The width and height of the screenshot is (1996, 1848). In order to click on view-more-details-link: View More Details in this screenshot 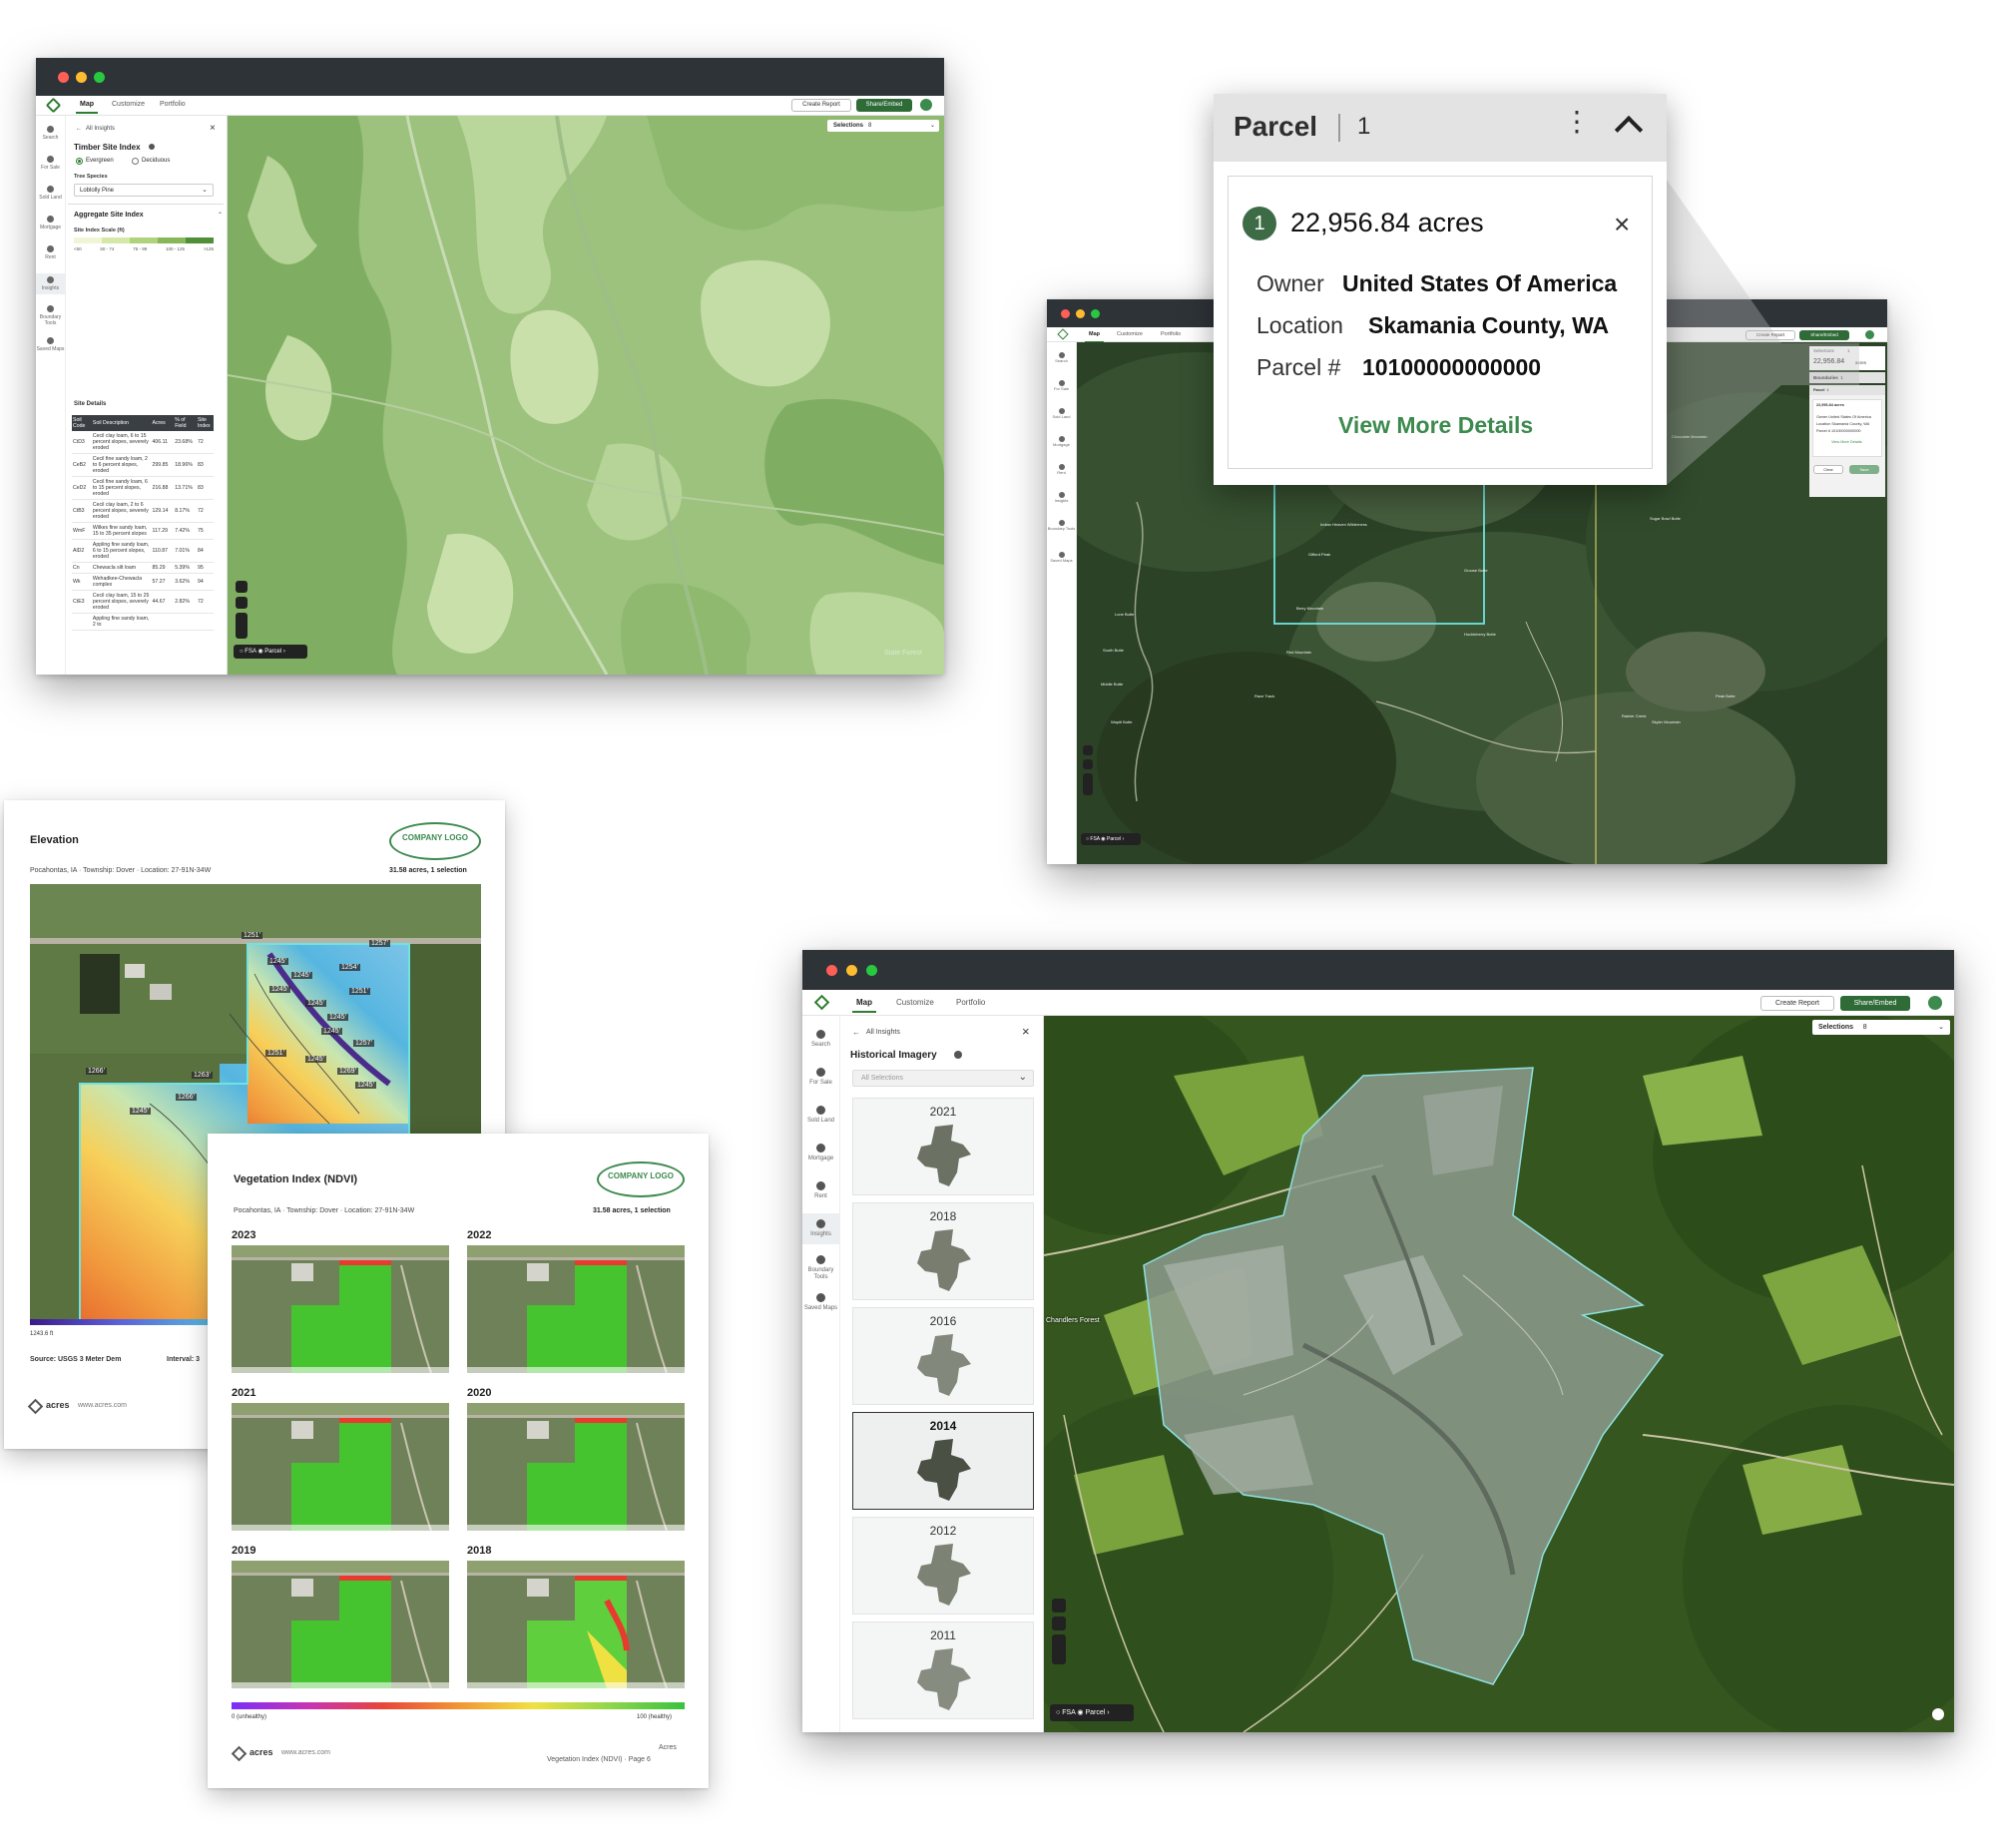, I will do `click(1435, 425)`.